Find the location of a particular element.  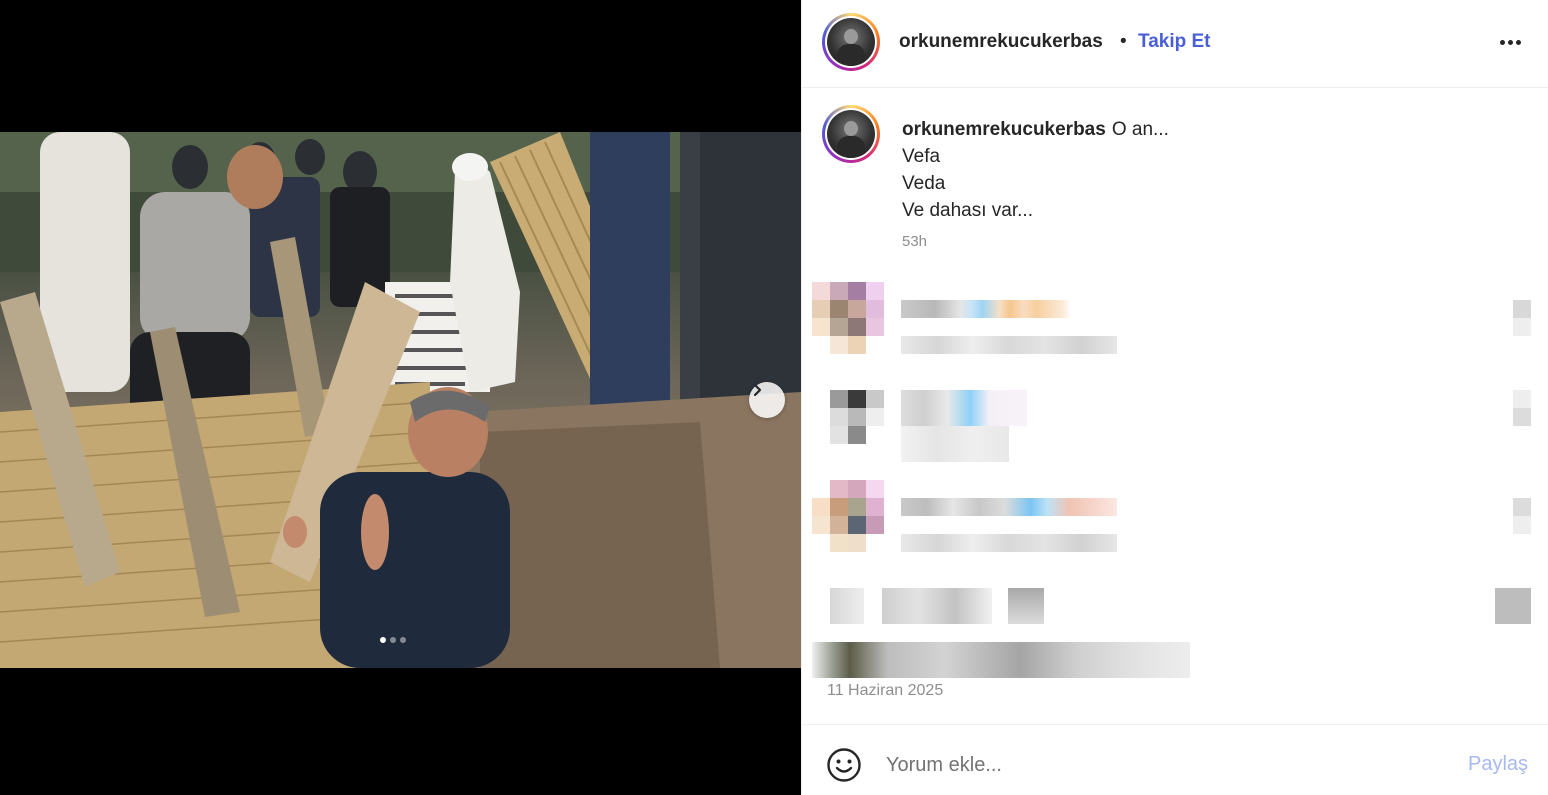

carousel-dot-active is located at coordinates (383, 640).